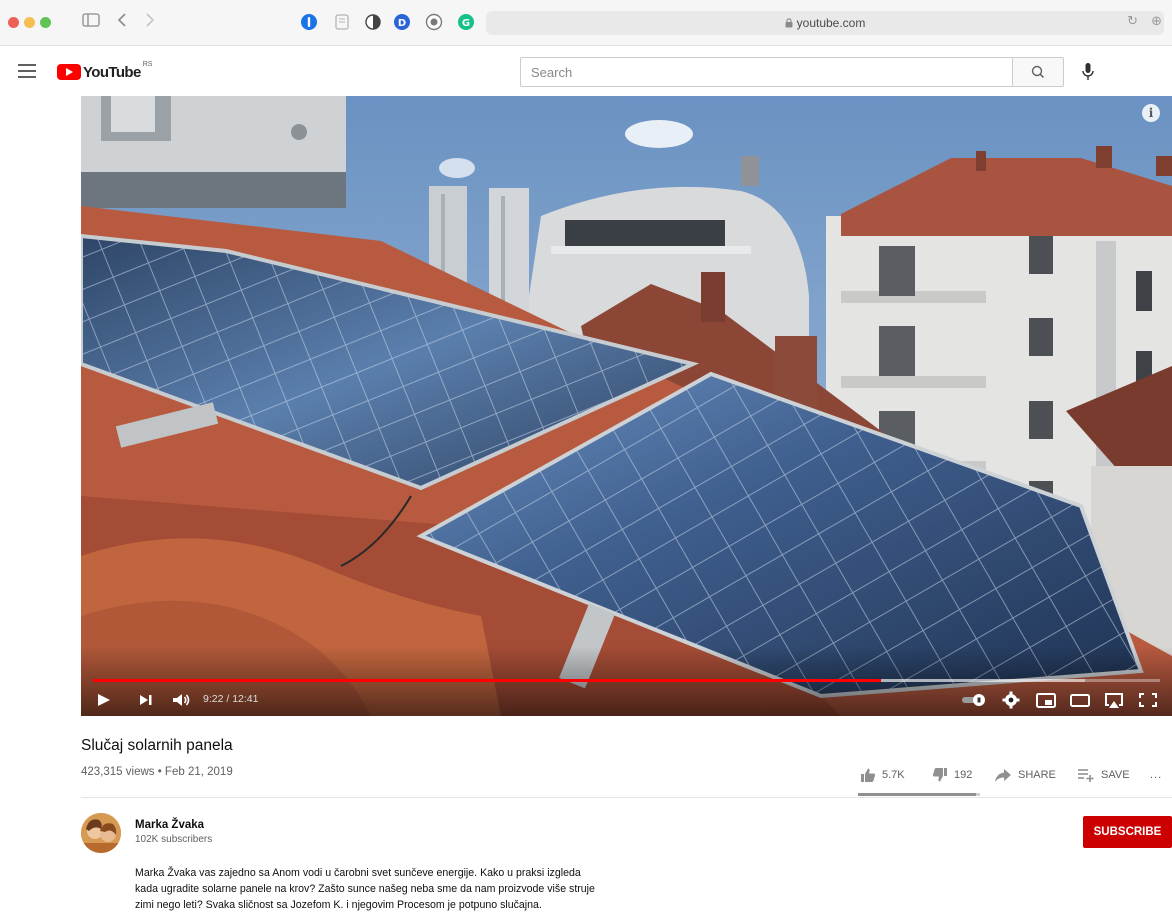 The image size is (1172, 917). I want to click on dislike-count: 192, so click(963, 775).